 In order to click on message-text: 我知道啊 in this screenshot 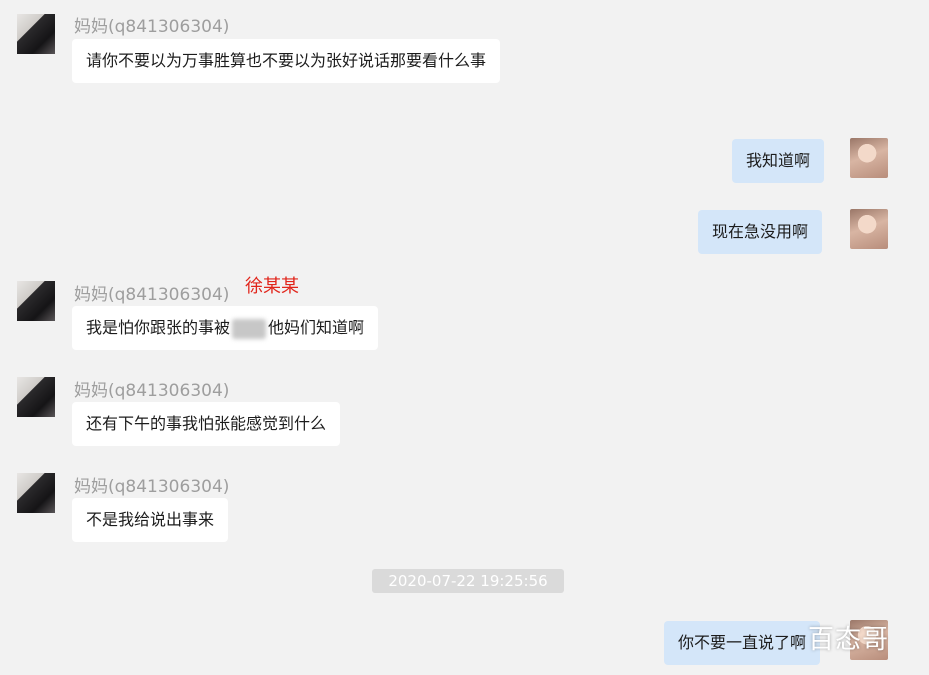, I will do `click(778, 160)`.